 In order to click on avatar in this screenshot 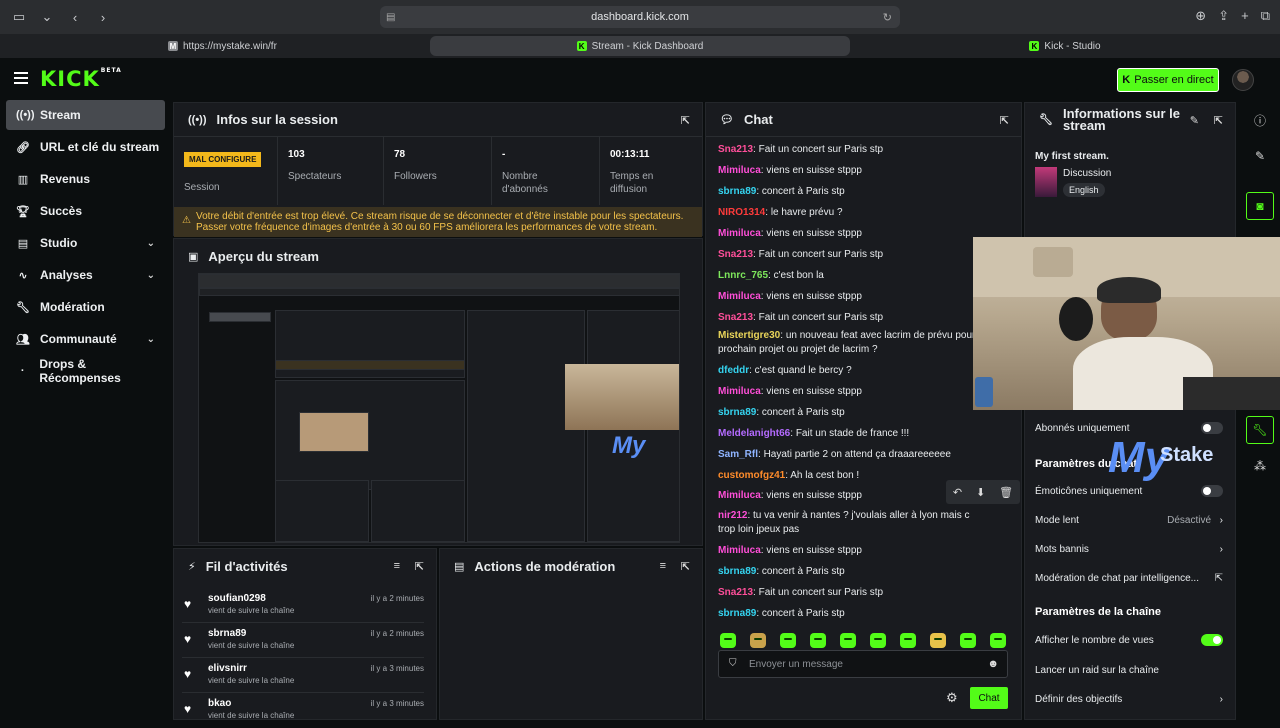, I will do `click(1243, 80)`.